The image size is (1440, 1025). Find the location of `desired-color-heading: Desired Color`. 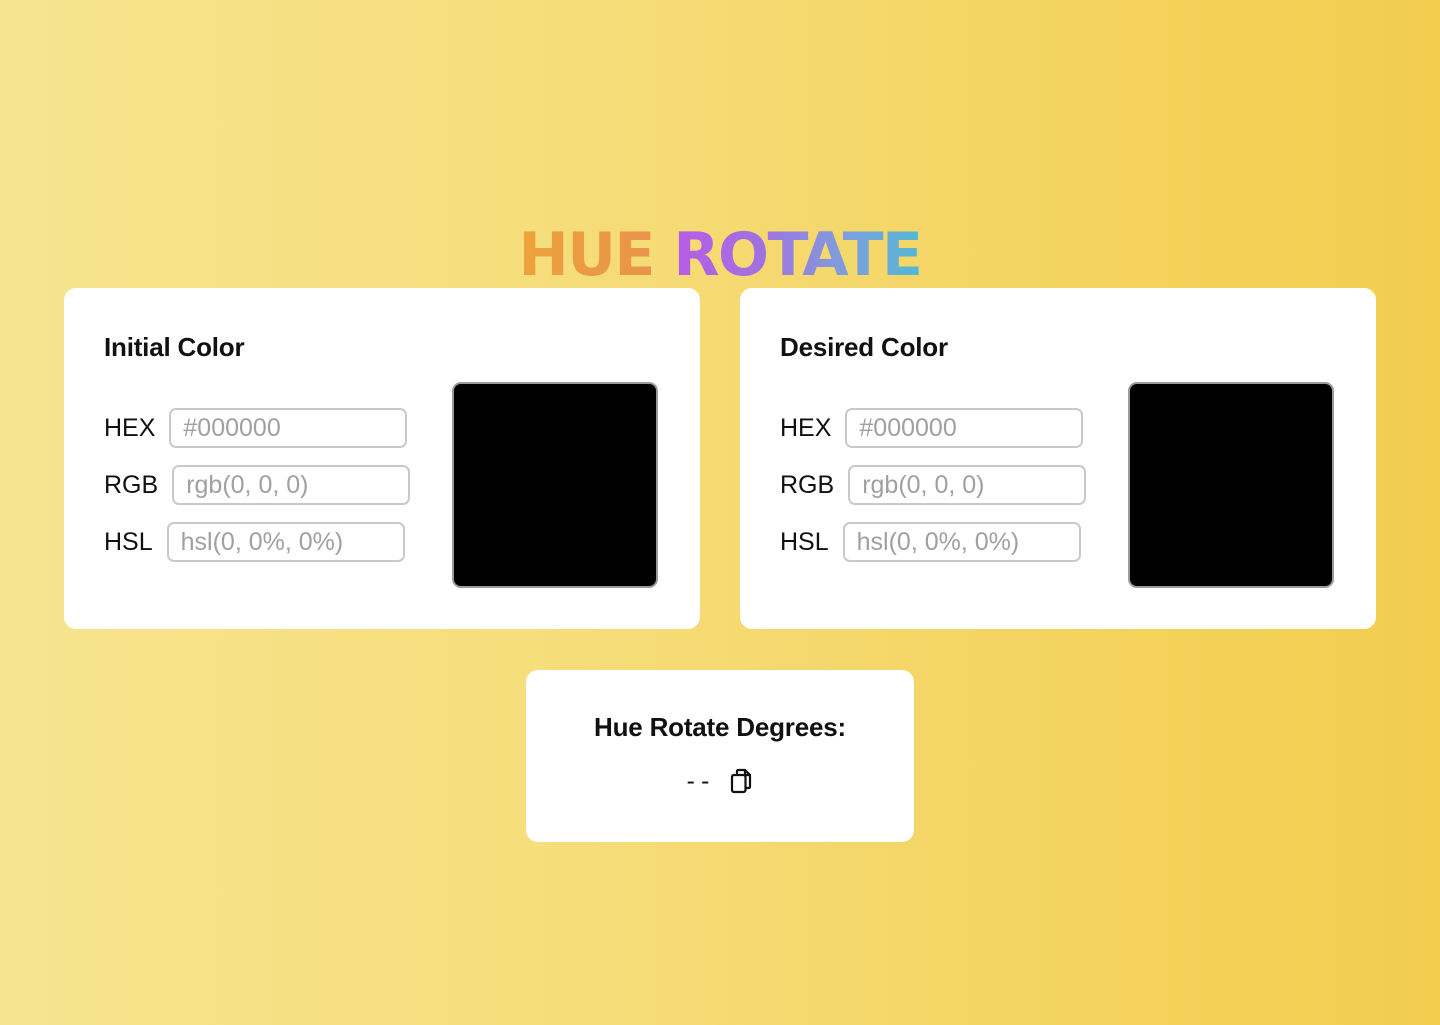

desired-color-heading: Desired Color is located at coordinates (864, 347).